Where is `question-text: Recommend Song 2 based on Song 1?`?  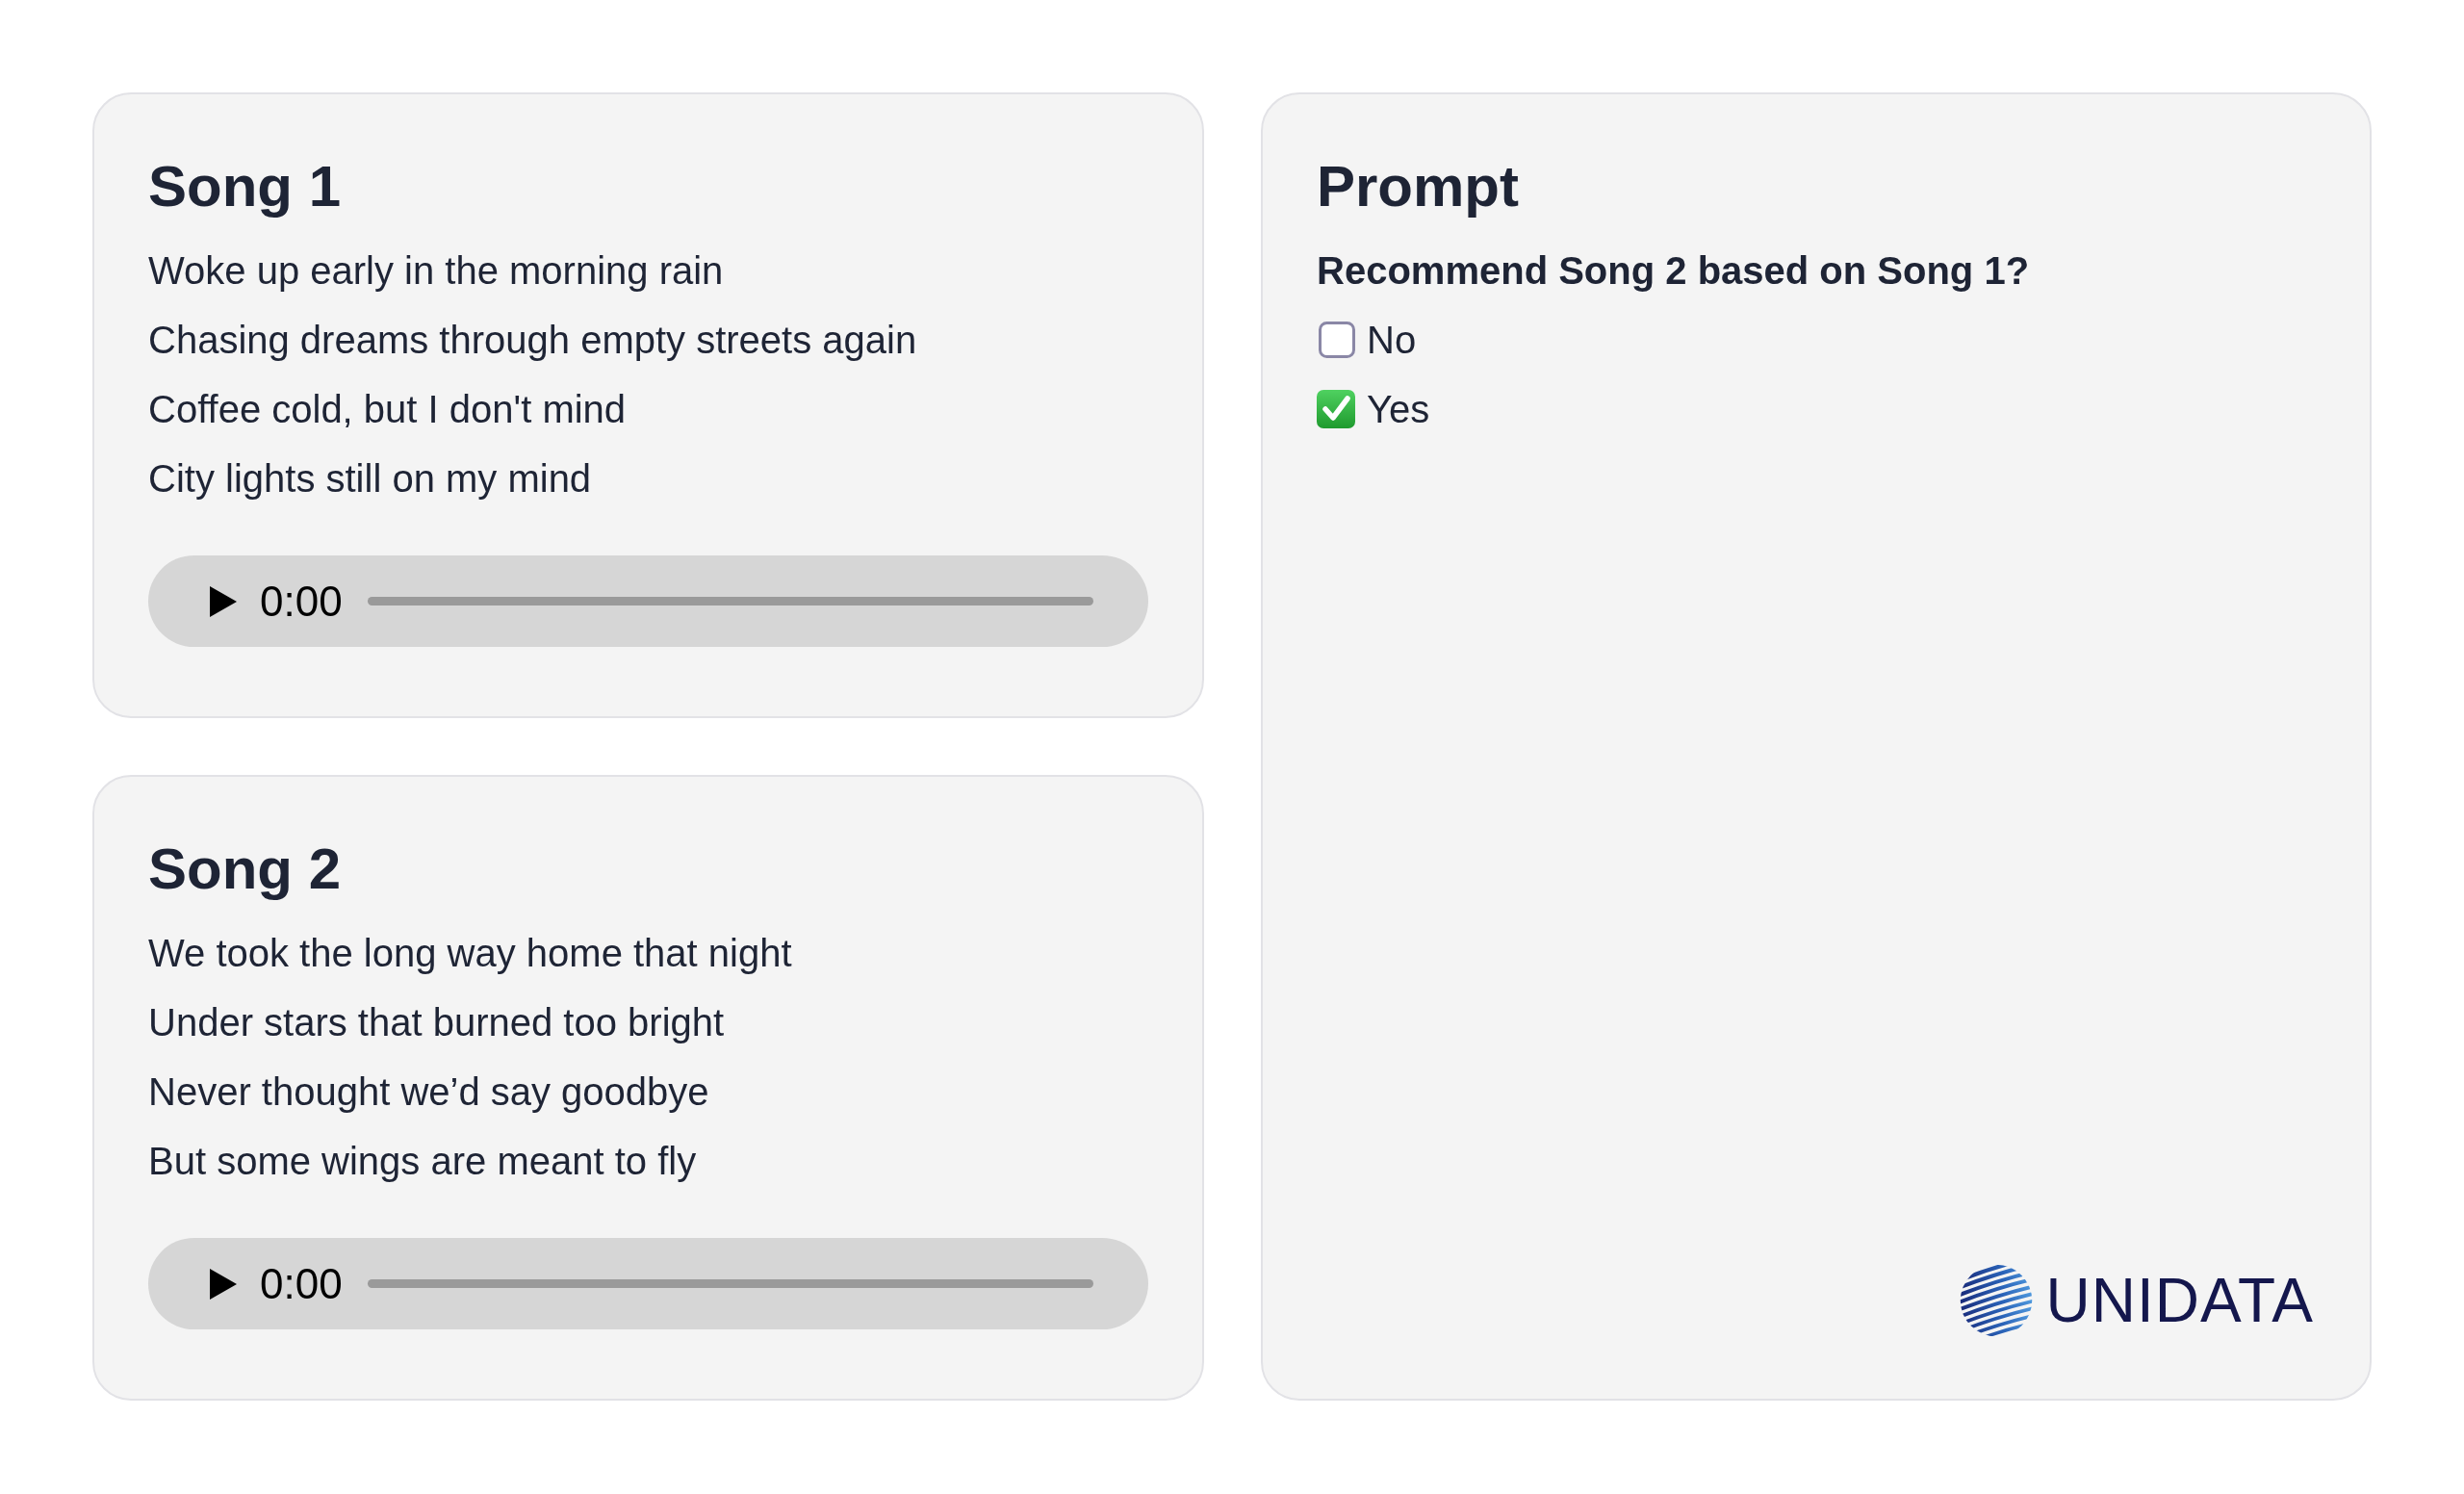 question-text: Recommend Song 2 based on Song 1? is located at coordinates (1673, 271).